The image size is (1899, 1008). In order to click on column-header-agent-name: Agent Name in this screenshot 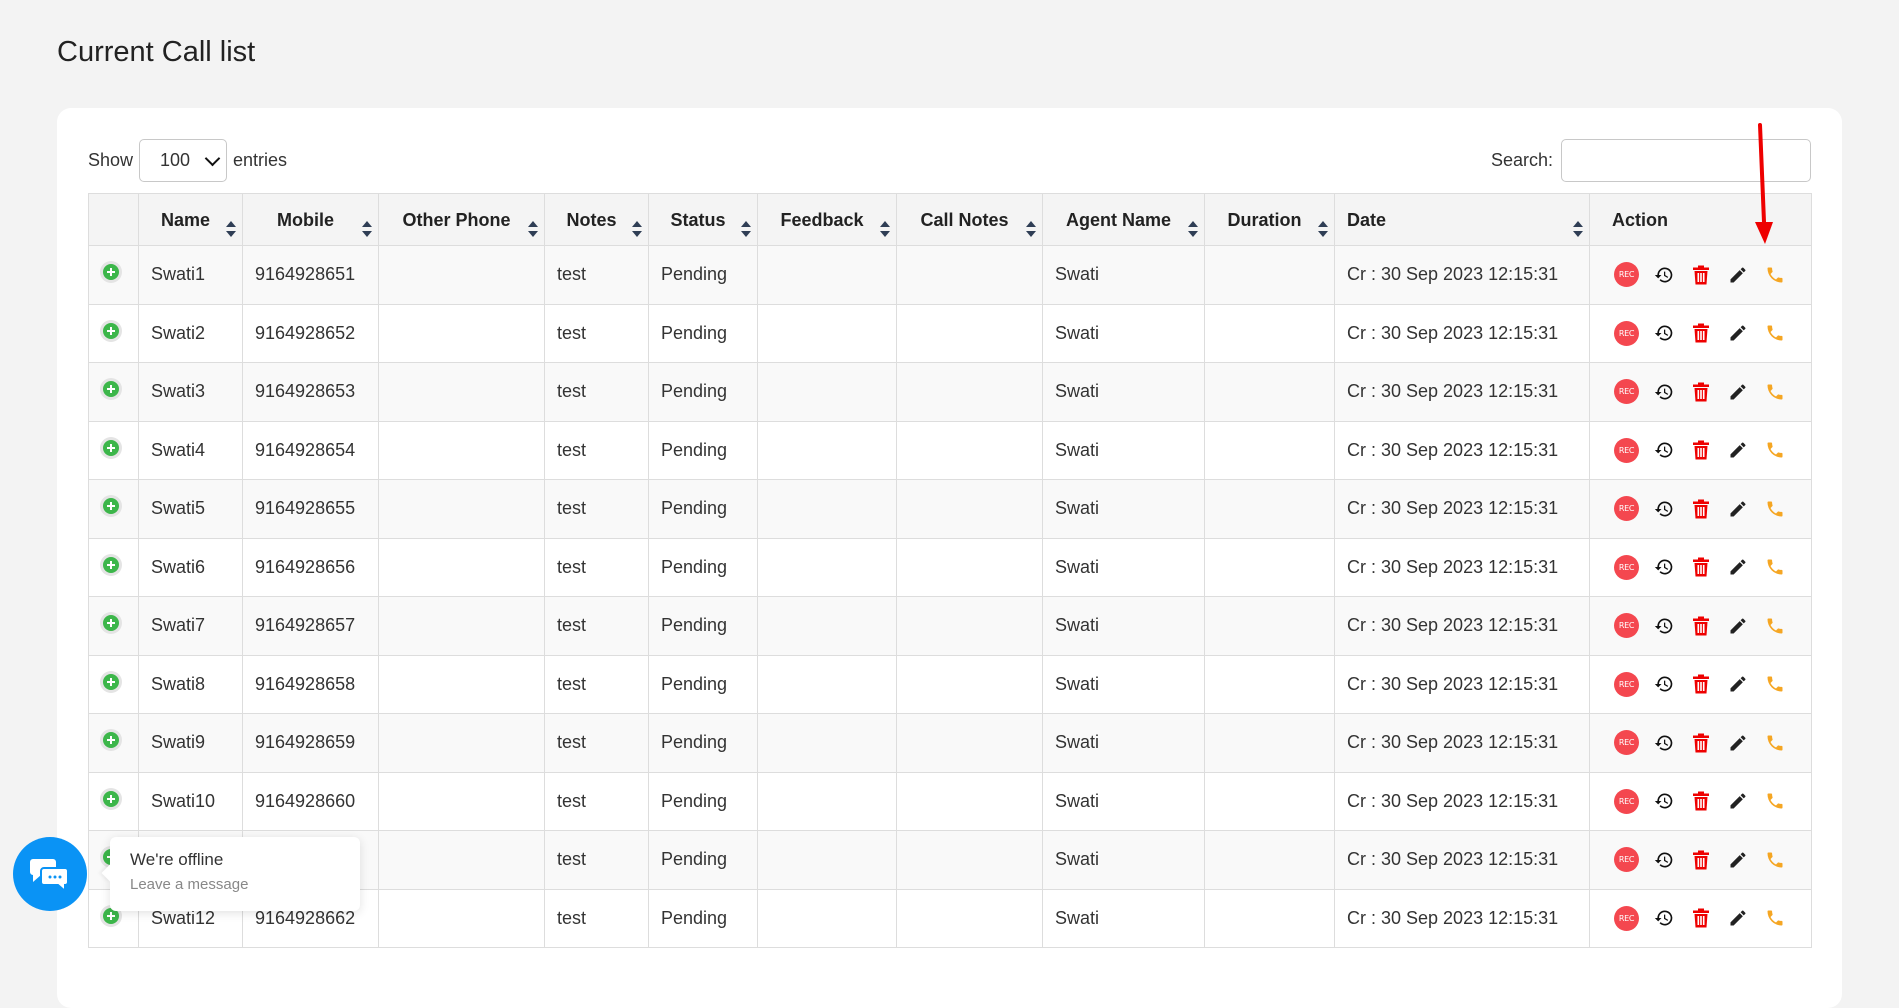, I will do `click(1123, 219)`.